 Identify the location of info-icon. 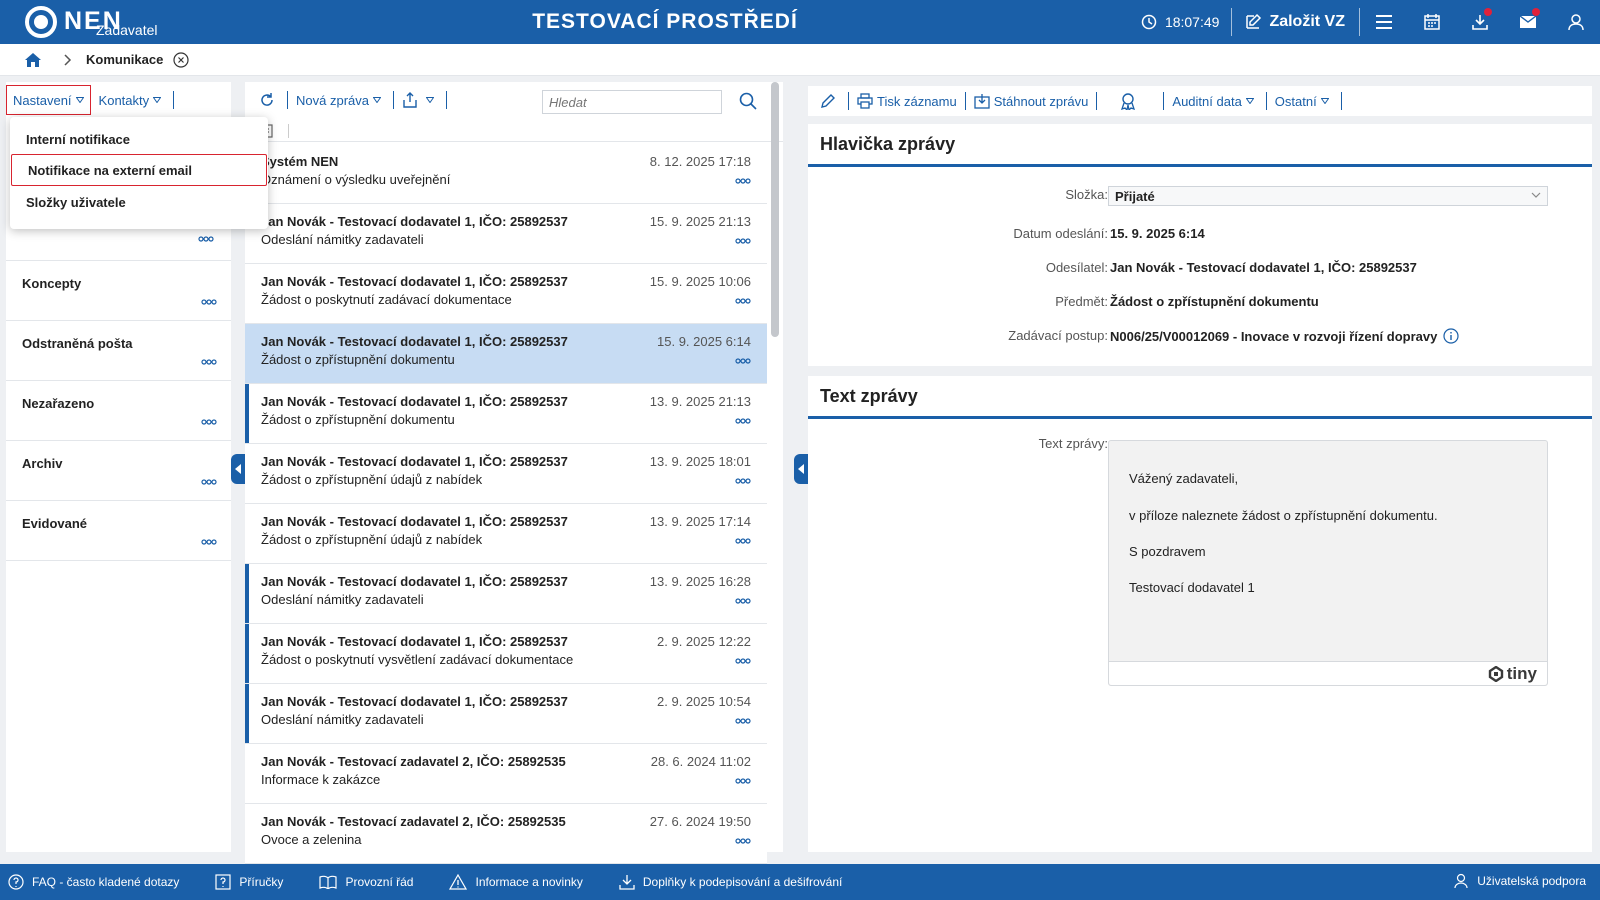
(1451, 336).